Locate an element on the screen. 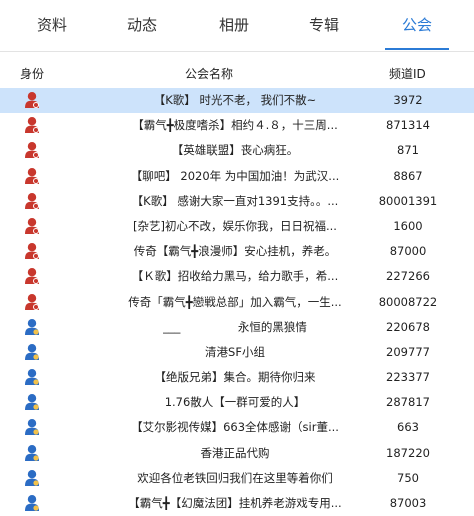 This screenshot has width=474, height=516. channel-id: 663 is located at coordinates (408, 427).